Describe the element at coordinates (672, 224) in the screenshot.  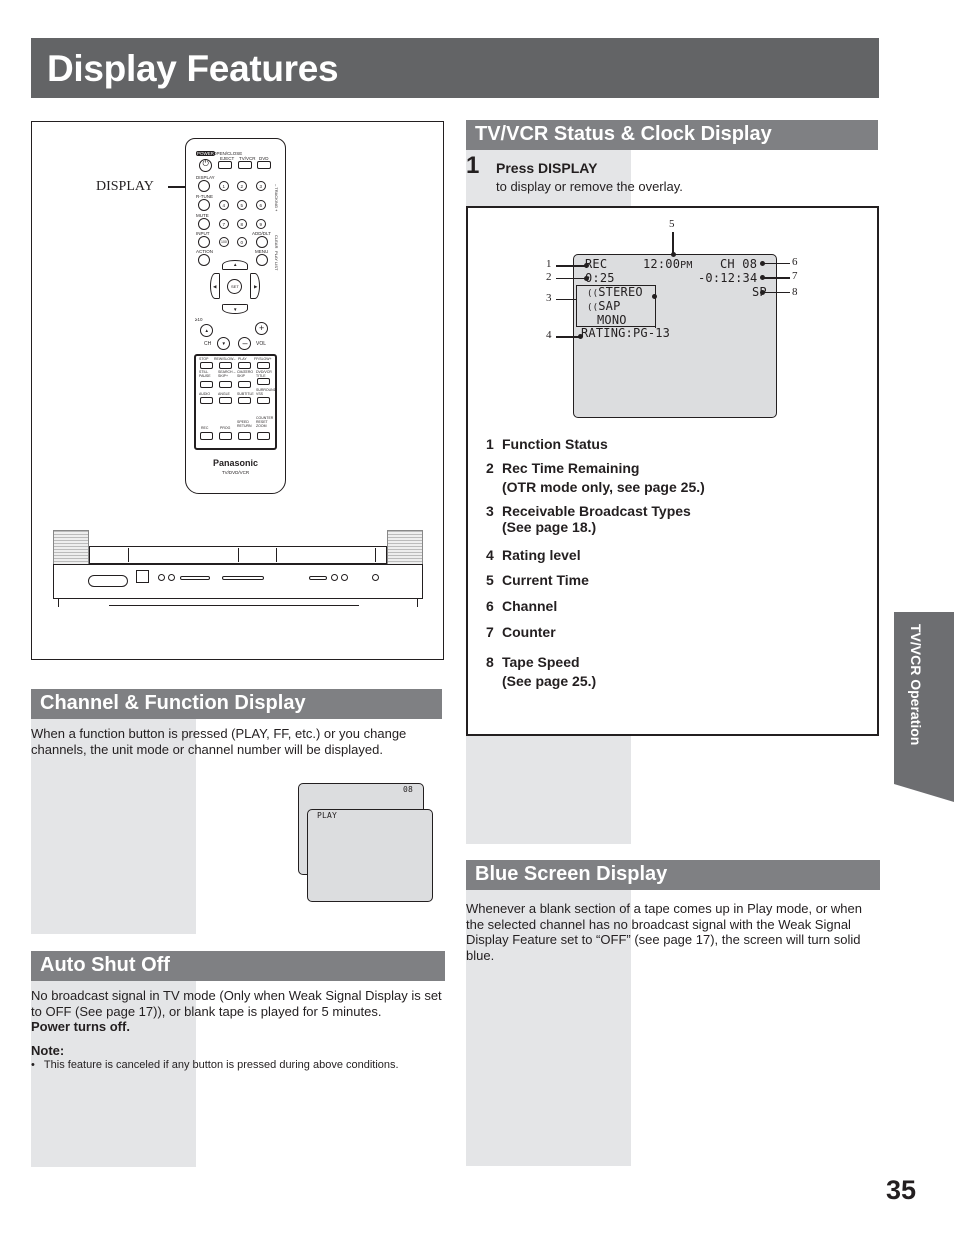
I see `callout-5: 5` at that location.